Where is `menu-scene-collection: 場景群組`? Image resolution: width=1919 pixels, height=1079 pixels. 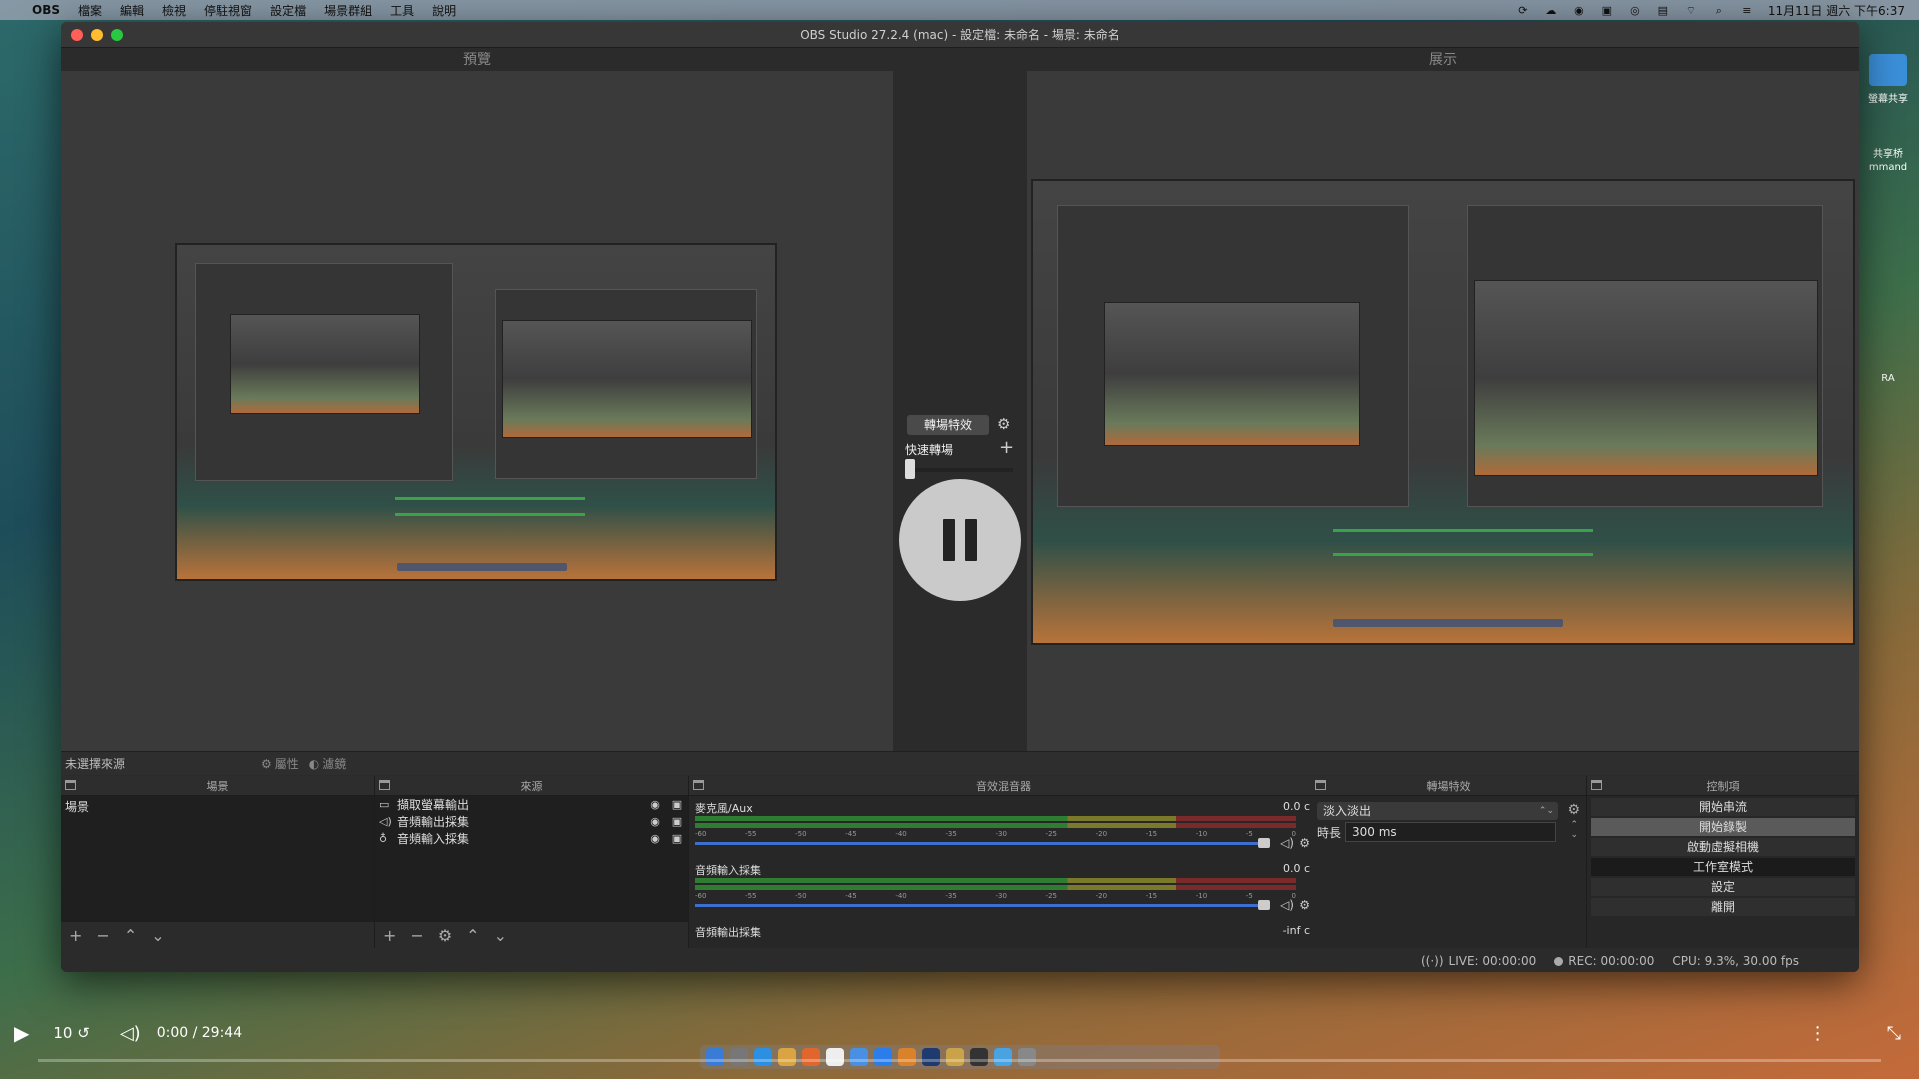
menu-scene-collection: 場景群組 is located at coordinates (348, 10).